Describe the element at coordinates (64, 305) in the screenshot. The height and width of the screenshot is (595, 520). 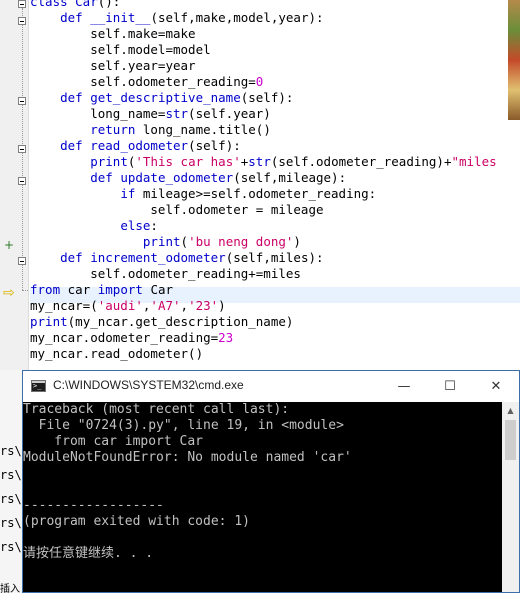
I see `code-token: my_ncar=(` at that location.